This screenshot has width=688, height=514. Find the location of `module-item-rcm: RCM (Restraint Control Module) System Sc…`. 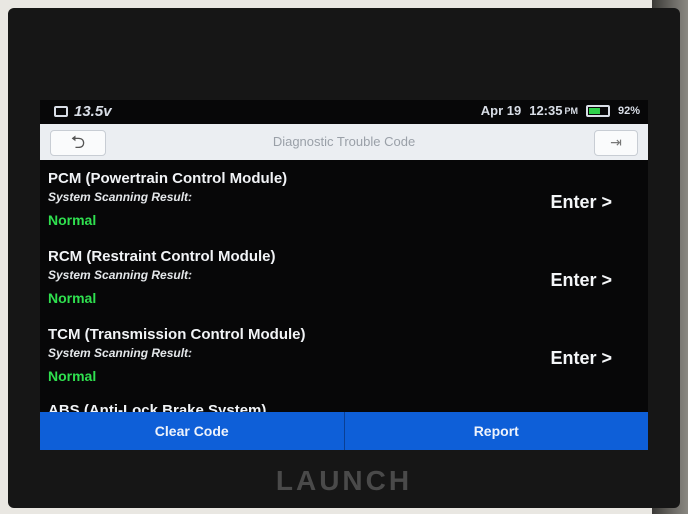

module-item-rcm: RCM (Restraint Control Module) System Sc… is located at coordinates (344, 283).